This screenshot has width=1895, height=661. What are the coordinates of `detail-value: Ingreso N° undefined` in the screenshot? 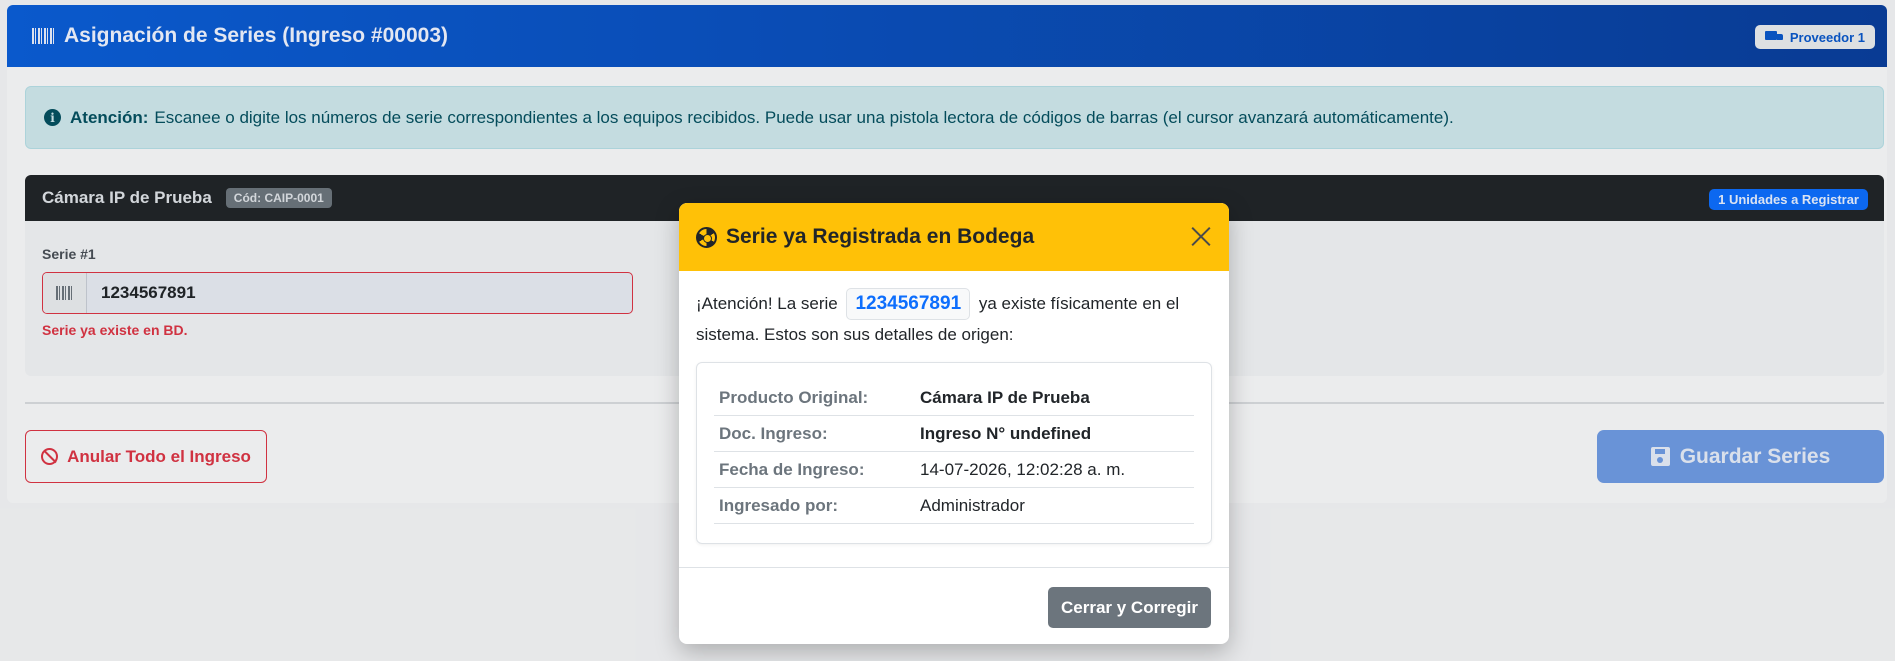 It's located at (1006, 433).